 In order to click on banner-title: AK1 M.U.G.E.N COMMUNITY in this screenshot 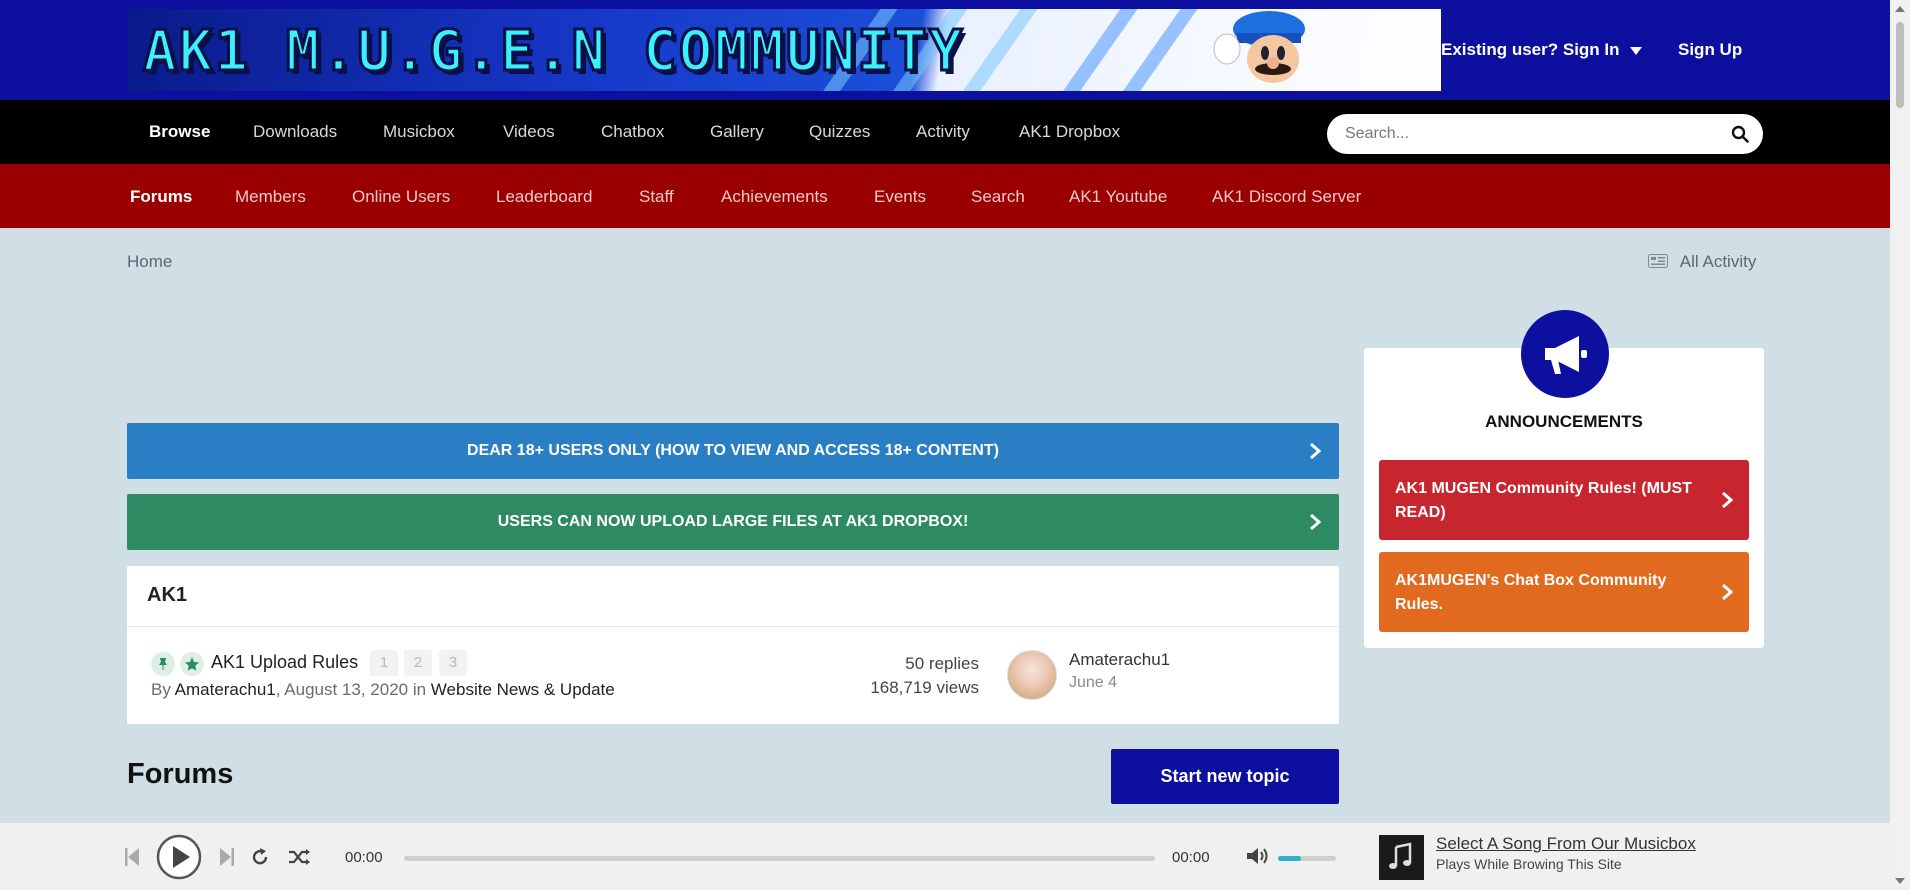, I will do `click(553, 52)`.